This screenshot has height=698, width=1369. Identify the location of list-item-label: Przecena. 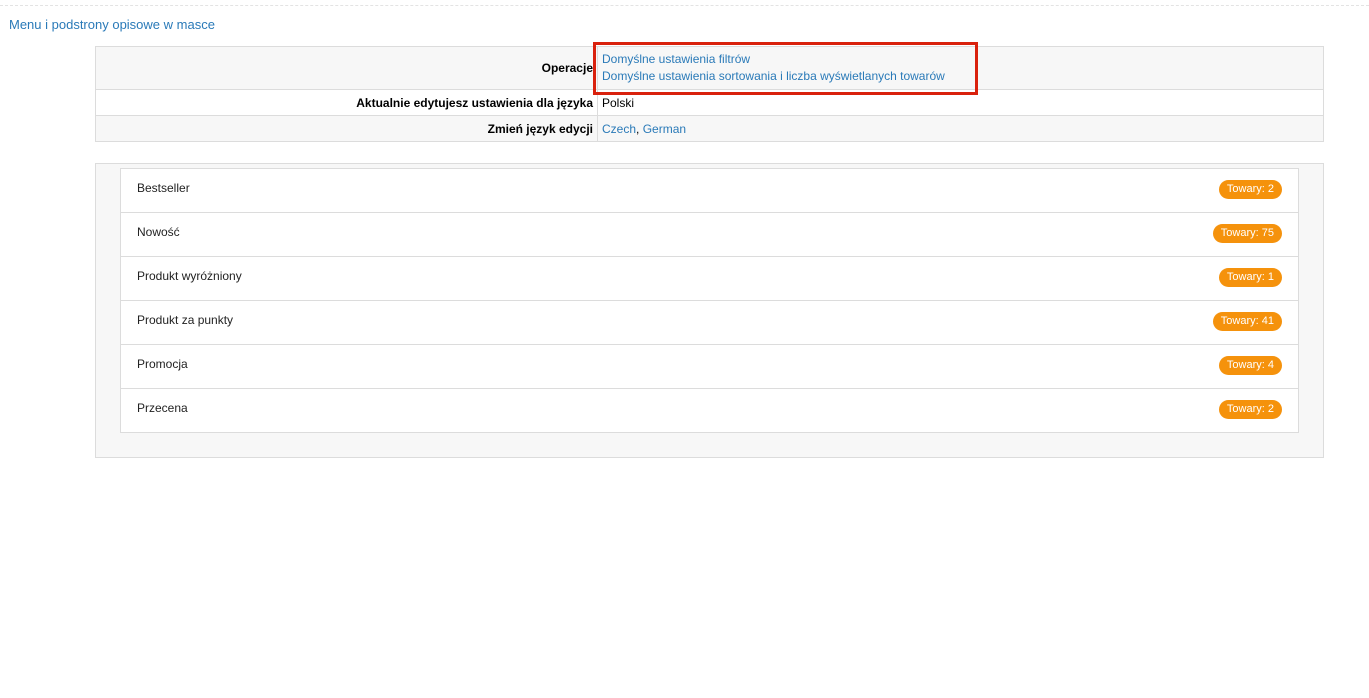
(162, 408).